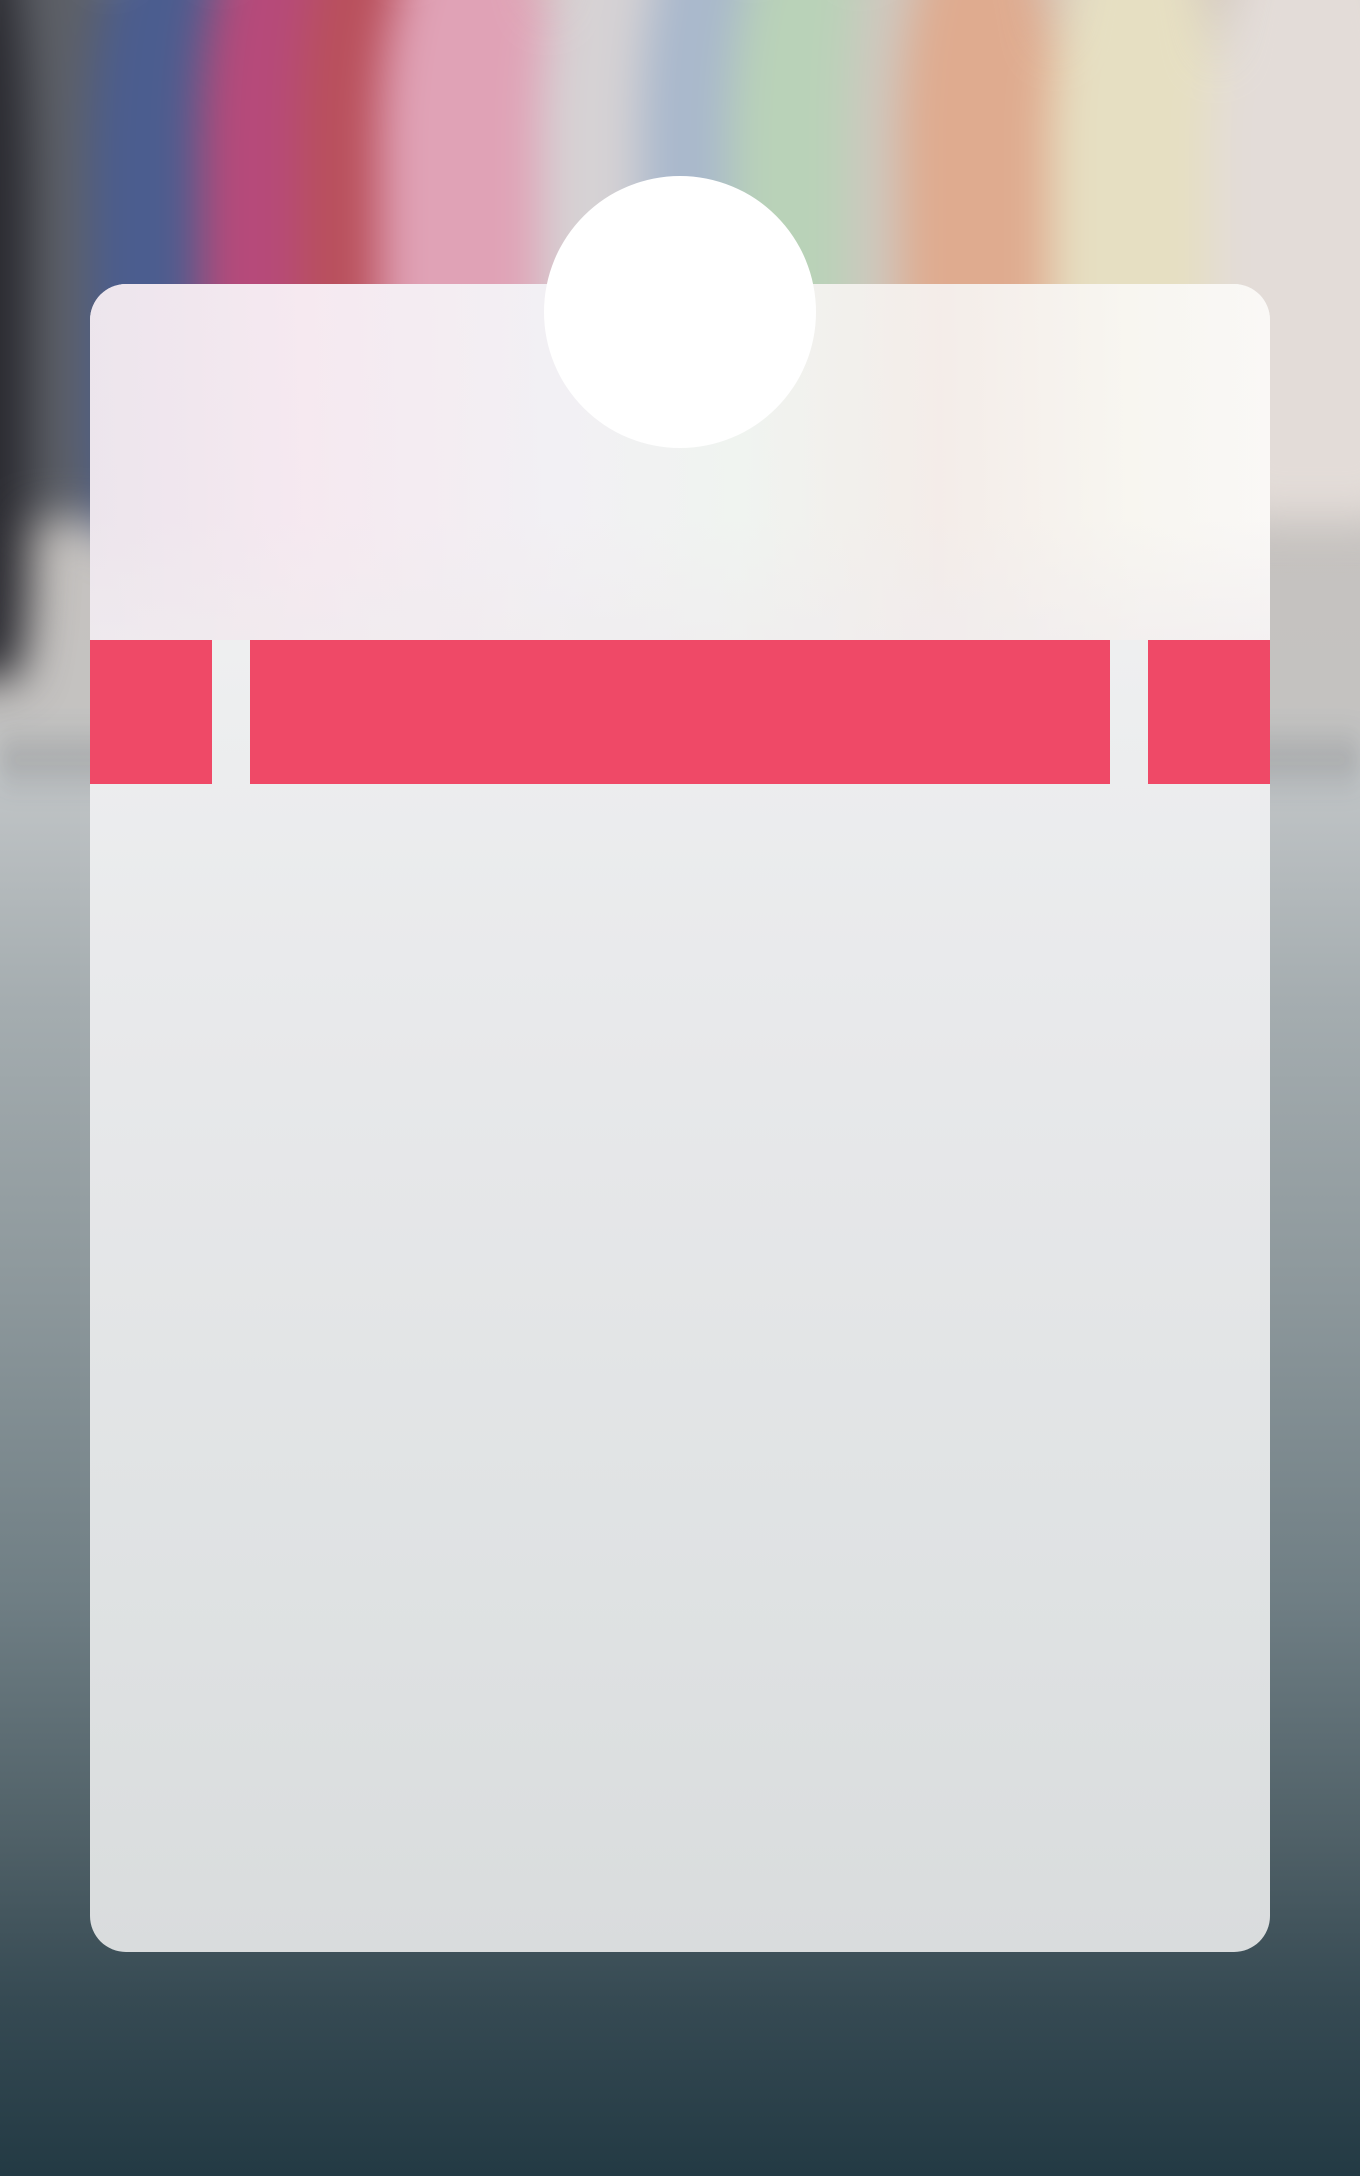 The width and height of the screenshot is (1360, 2176). What do you see at coordinates (151, 712) in the screenshot?
I see `tab-previous` at bounding box center [151, 712].